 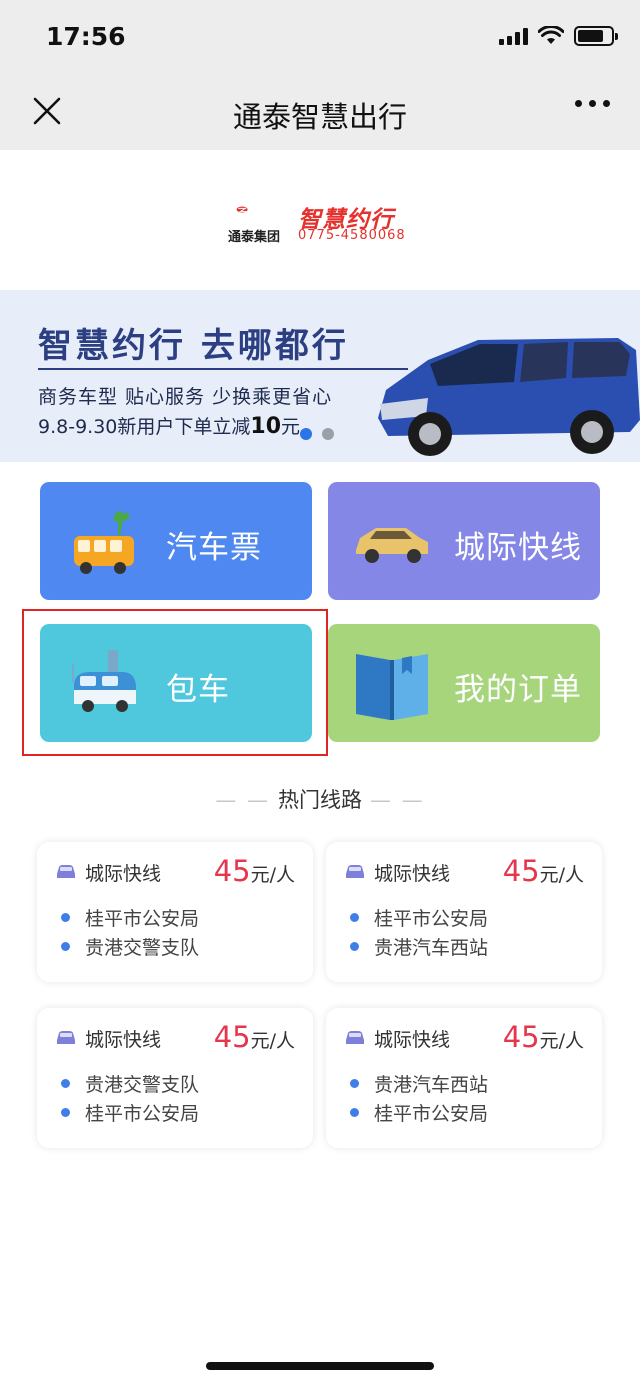 What do you see at coordinates (142, 948) in the screenshot?
I see `route-to: 贵港交警支队` at bounding box center [142, 948].